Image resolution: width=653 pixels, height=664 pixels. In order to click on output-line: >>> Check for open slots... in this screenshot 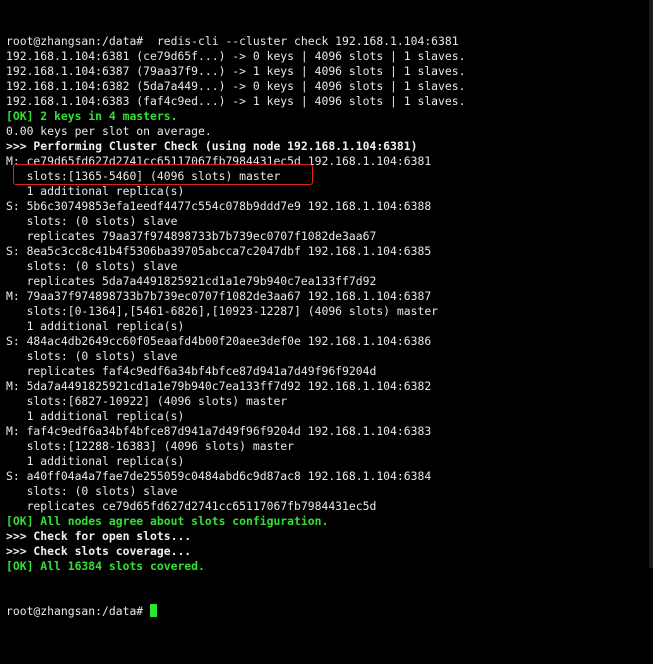, I will do `click(99, 536)`.